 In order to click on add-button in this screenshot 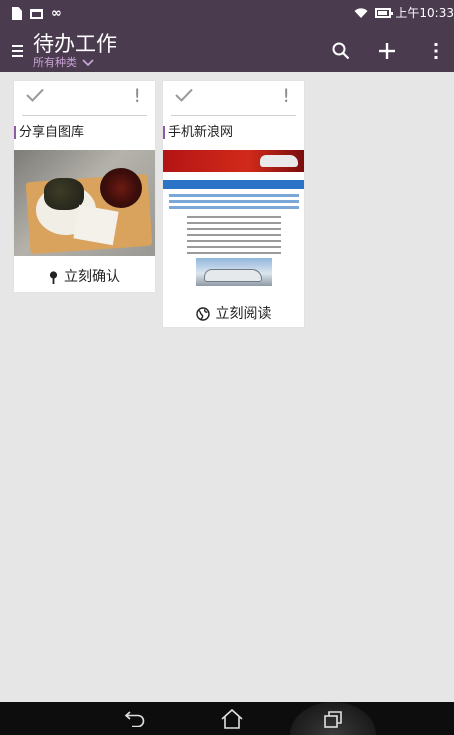, I will do `click(387, 51)`.